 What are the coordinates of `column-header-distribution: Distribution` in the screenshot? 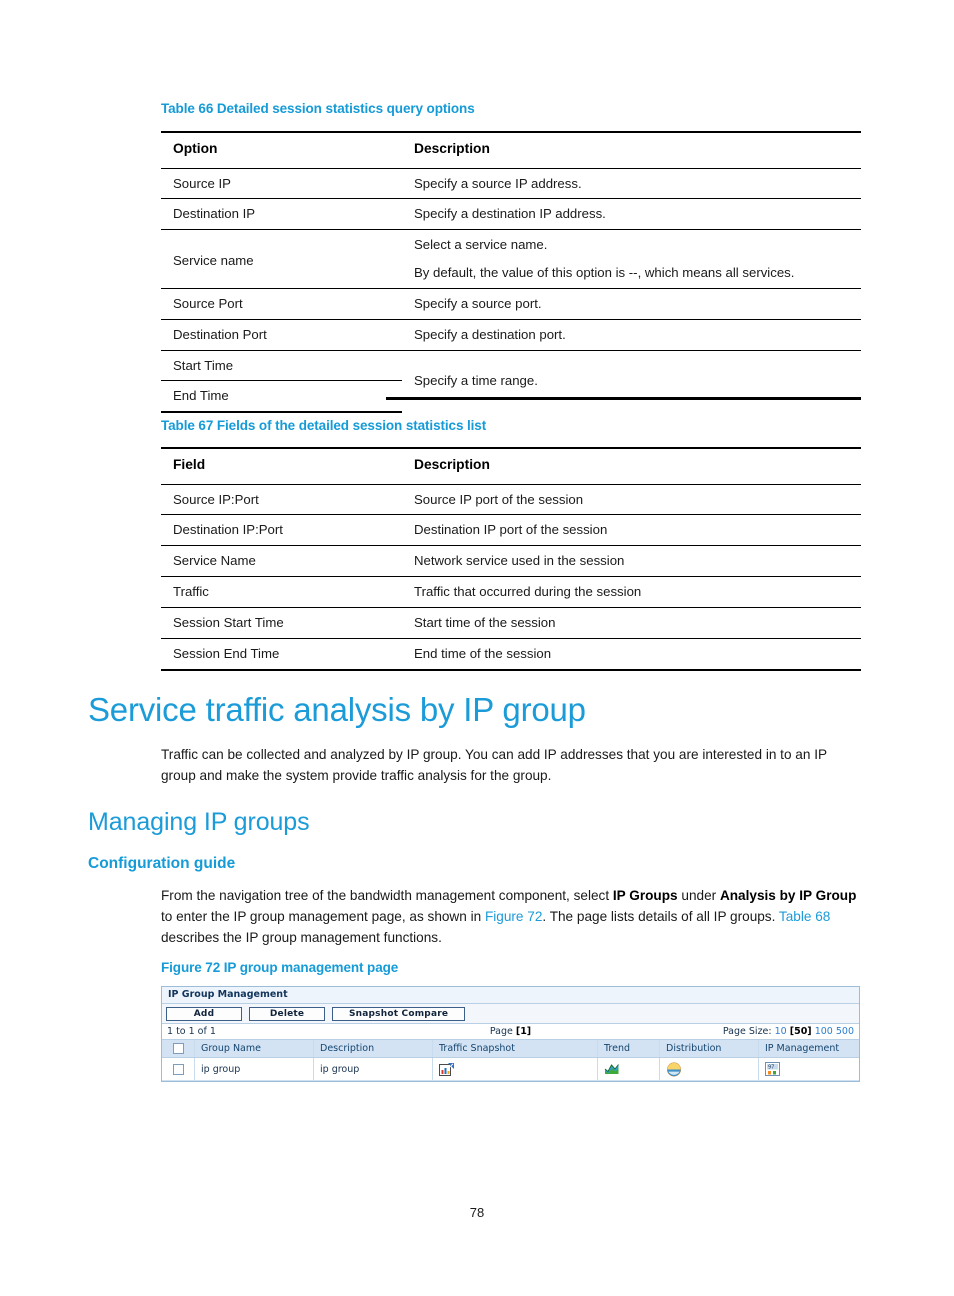 It's located at (709, 1049).